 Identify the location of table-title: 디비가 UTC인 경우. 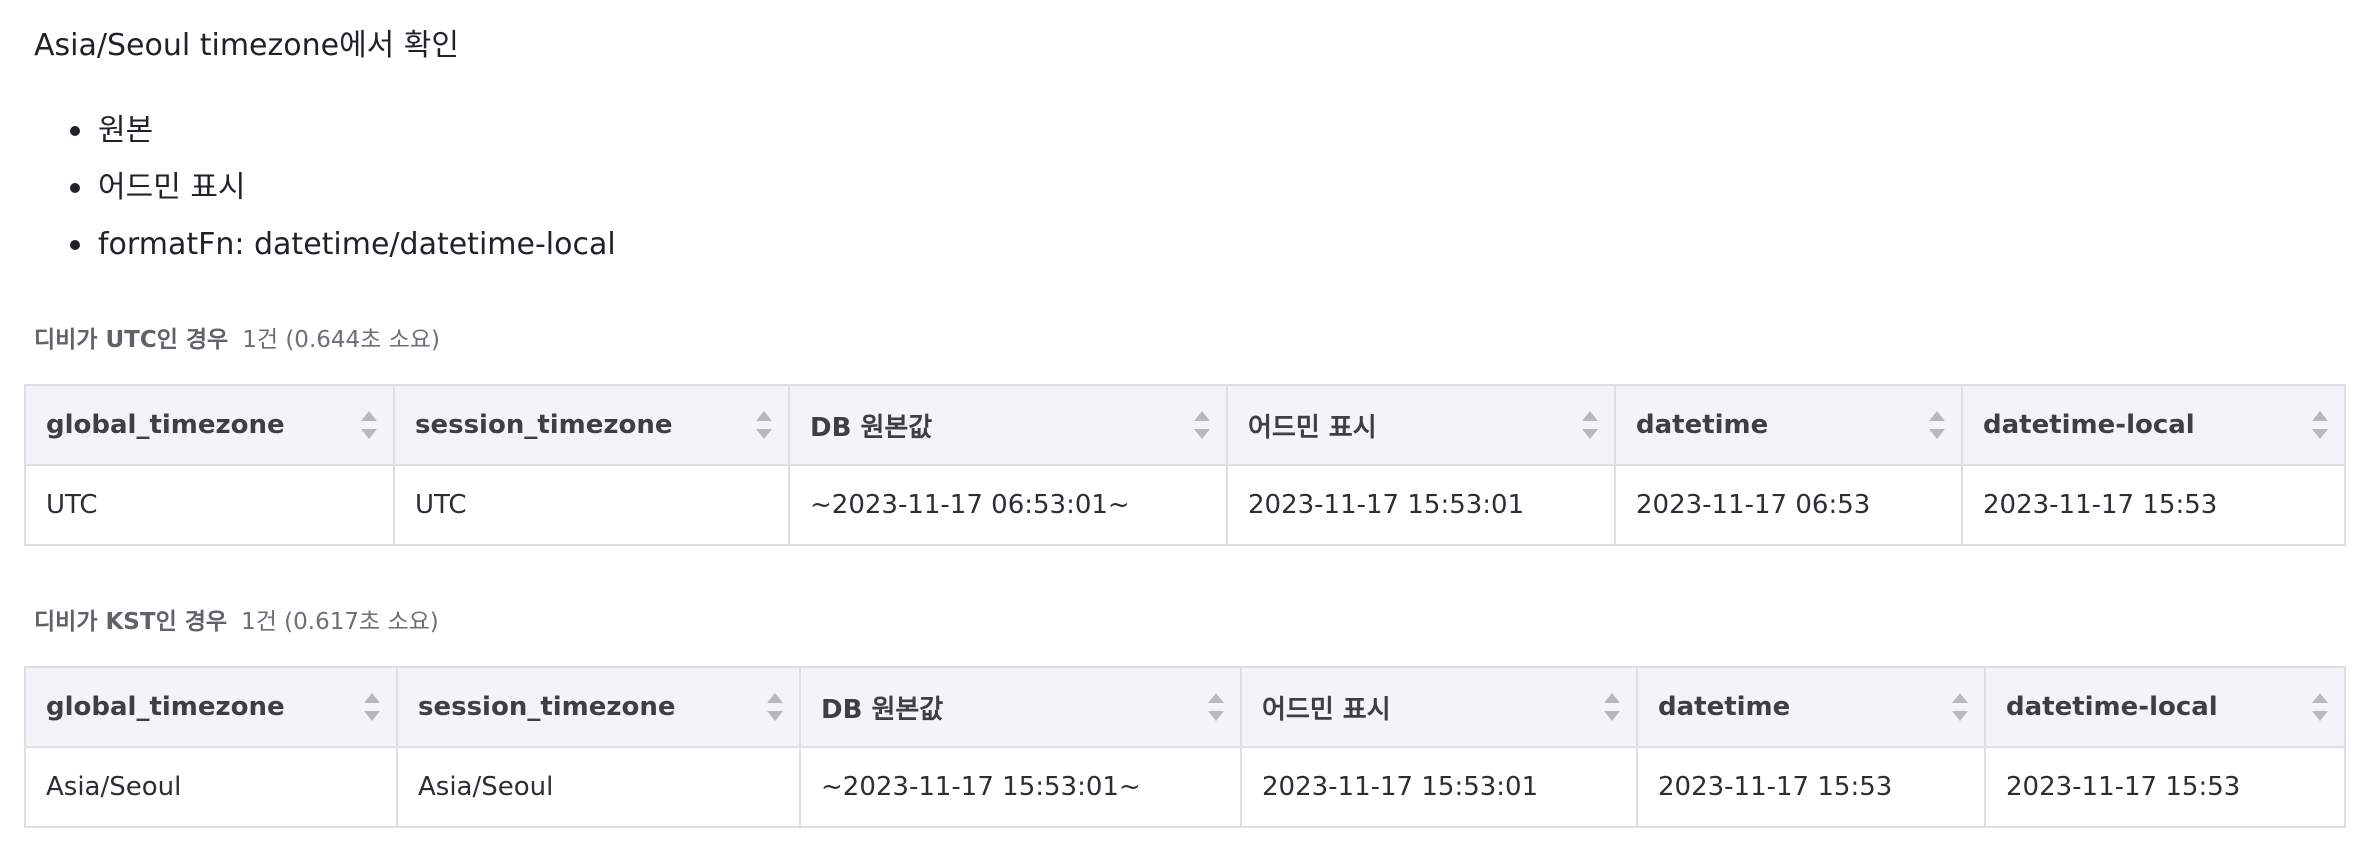
(131, 340).